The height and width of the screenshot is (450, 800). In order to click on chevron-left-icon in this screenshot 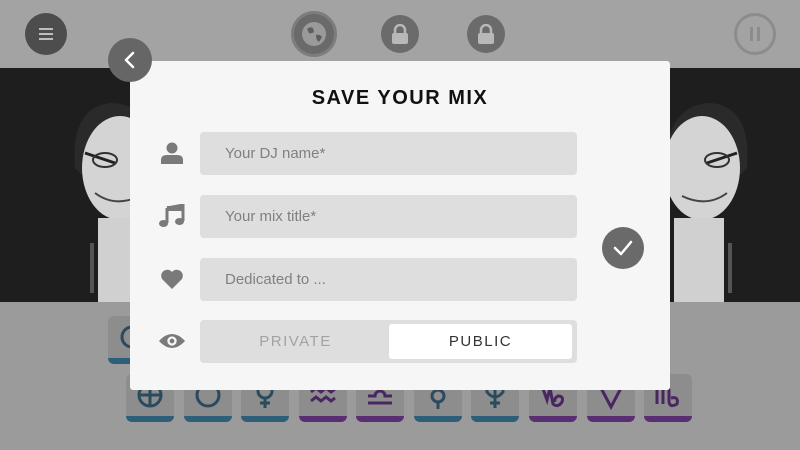, I will do `click(129, 60)`.